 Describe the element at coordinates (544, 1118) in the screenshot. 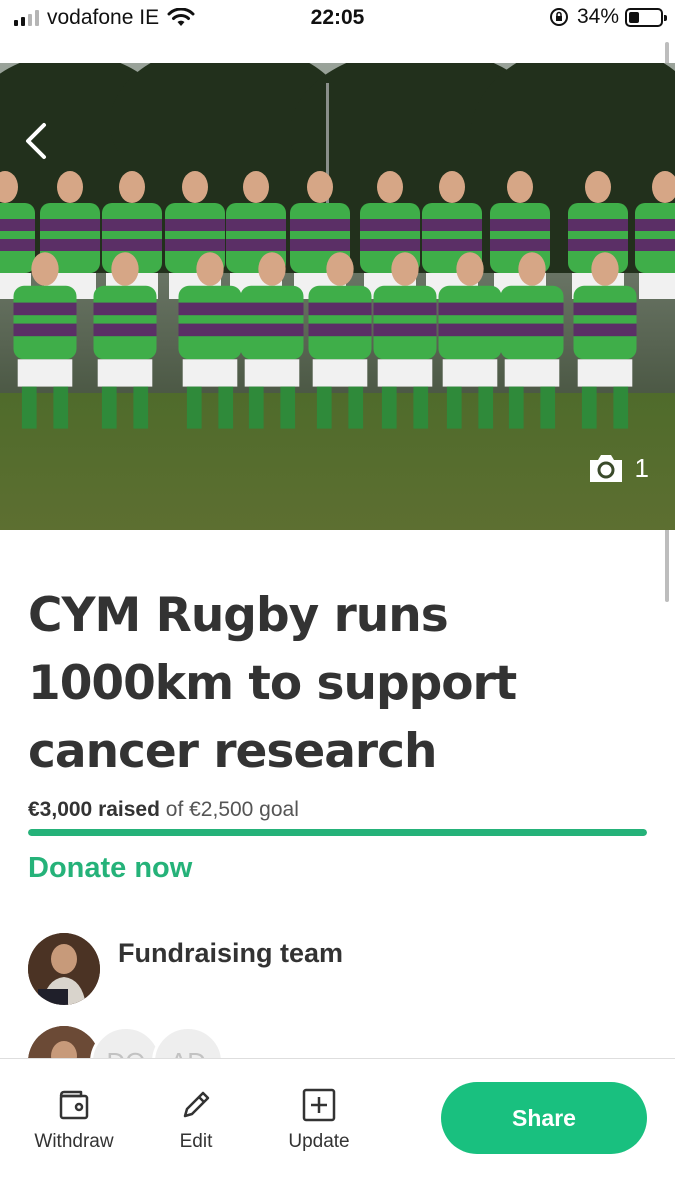

I see `share-button: Share` at that location.